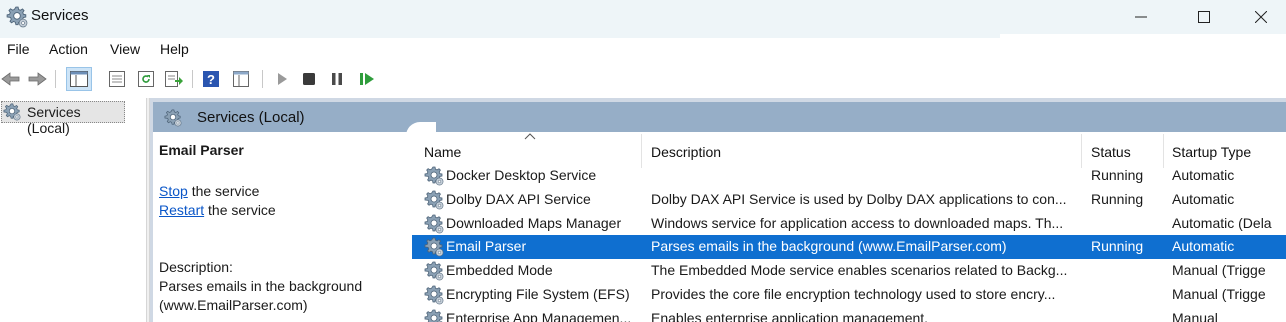 The width and height of the screenshot is (1286, 322). I want to click on menu-file: File, so click(18, 49).